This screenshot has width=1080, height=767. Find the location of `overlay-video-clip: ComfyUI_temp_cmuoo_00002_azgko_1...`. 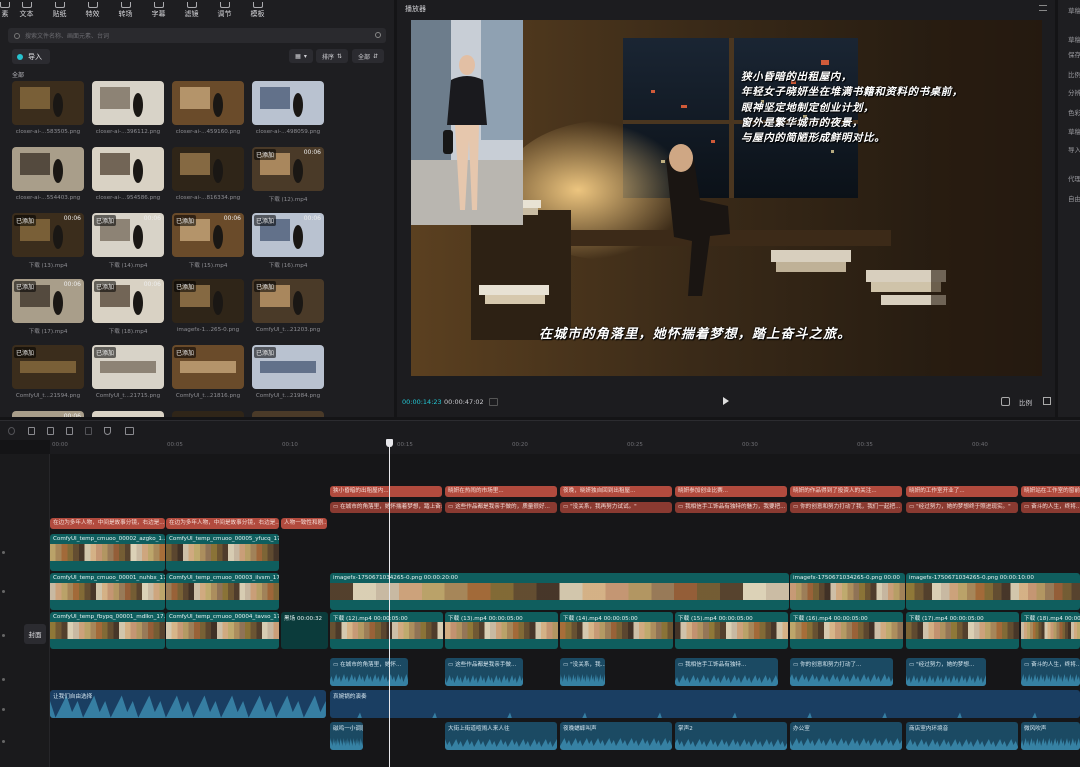

overlay-video-clip: ComfyUI_temp_cmuoo_00002_azgko_1... is located at coordinates (107, 552).